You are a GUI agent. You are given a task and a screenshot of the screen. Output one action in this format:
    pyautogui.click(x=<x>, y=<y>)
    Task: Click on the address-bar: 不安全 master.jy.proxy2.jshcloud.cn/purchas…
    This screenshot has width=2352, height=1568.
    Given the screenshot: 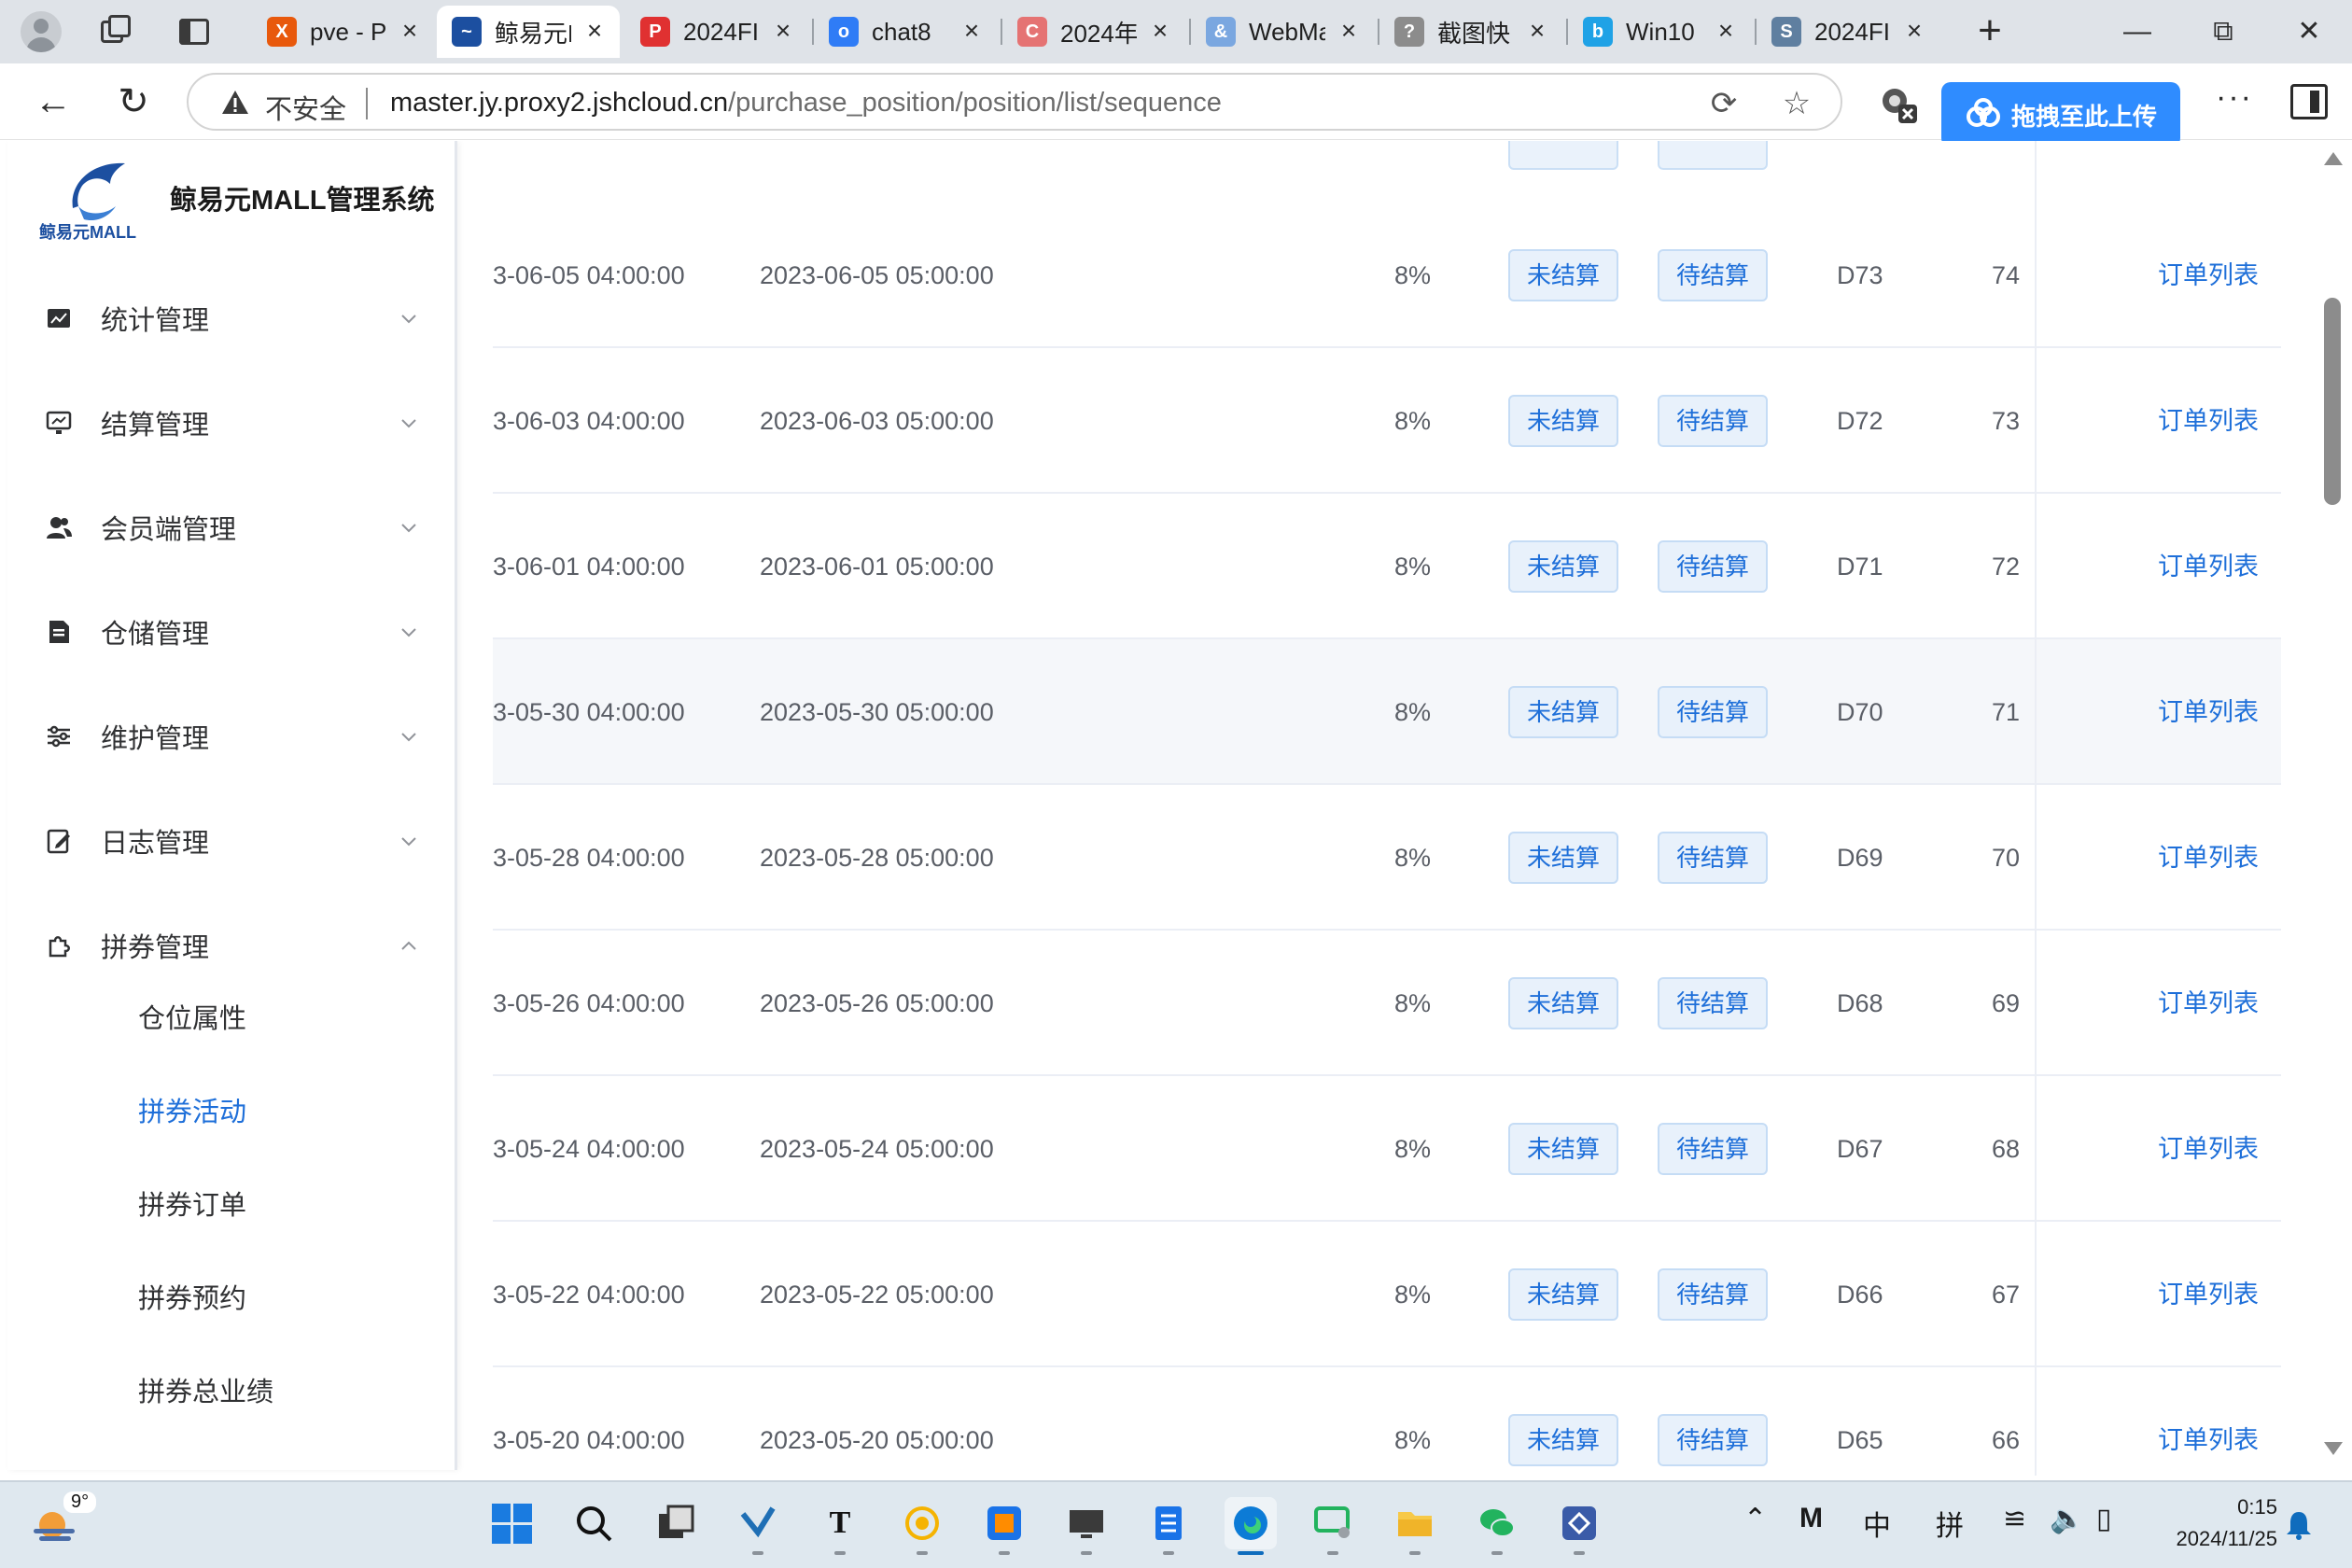 What is the action you would take?
    pyautogui.click(x=1015, y=102)
    